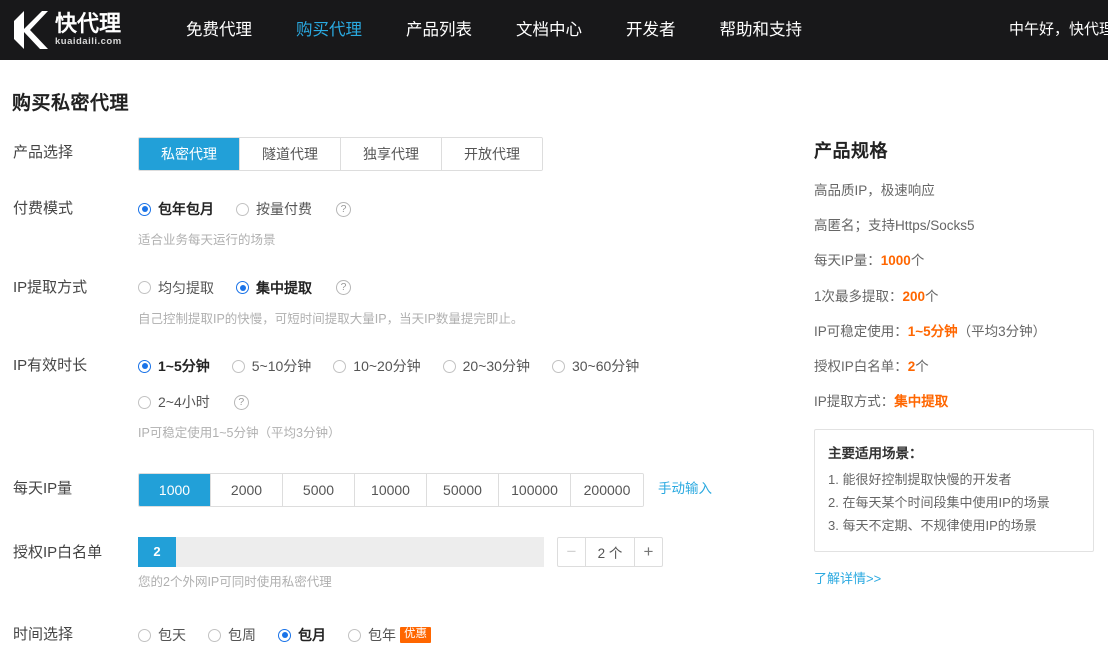 The height and width of the screenshot is (653, 1108). I want to click on payment-option-payg-label: 按量付费, so click(284, 209).